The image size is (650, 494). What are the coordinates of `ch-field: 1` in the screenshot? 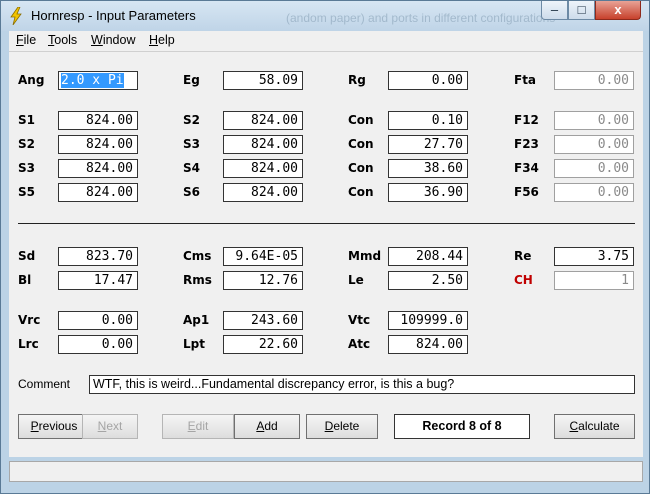 It's located at (594, 280).